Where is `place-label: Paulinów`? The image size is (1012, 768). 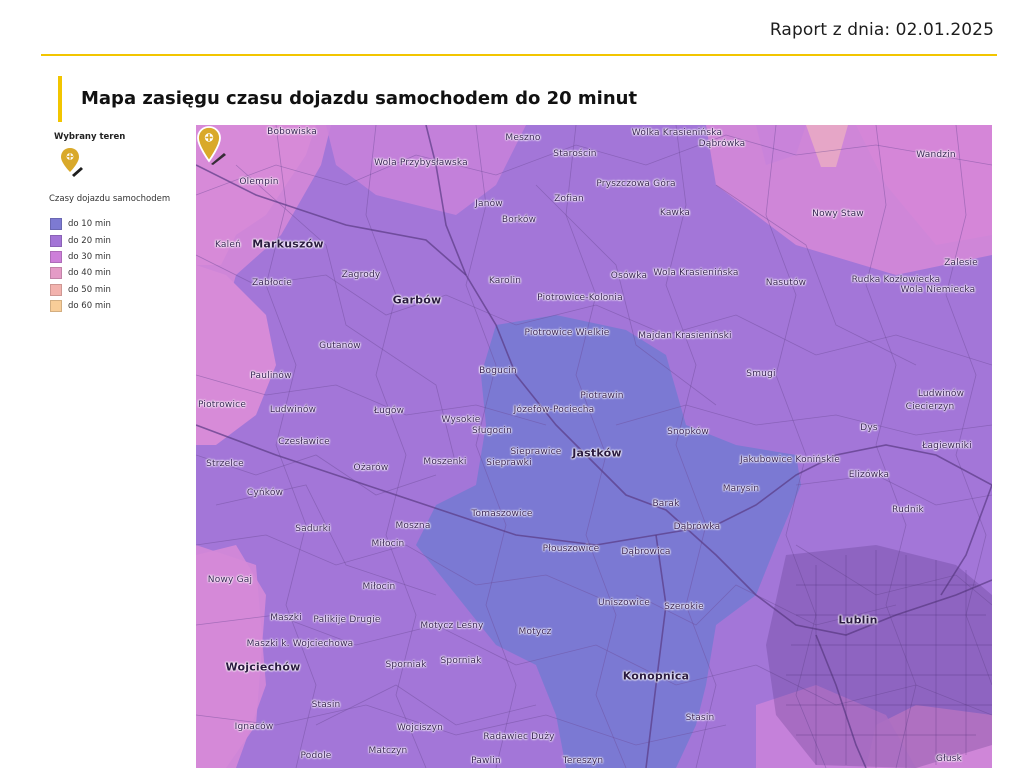 place-label: Paulinów is located at coordinates (271, 376).